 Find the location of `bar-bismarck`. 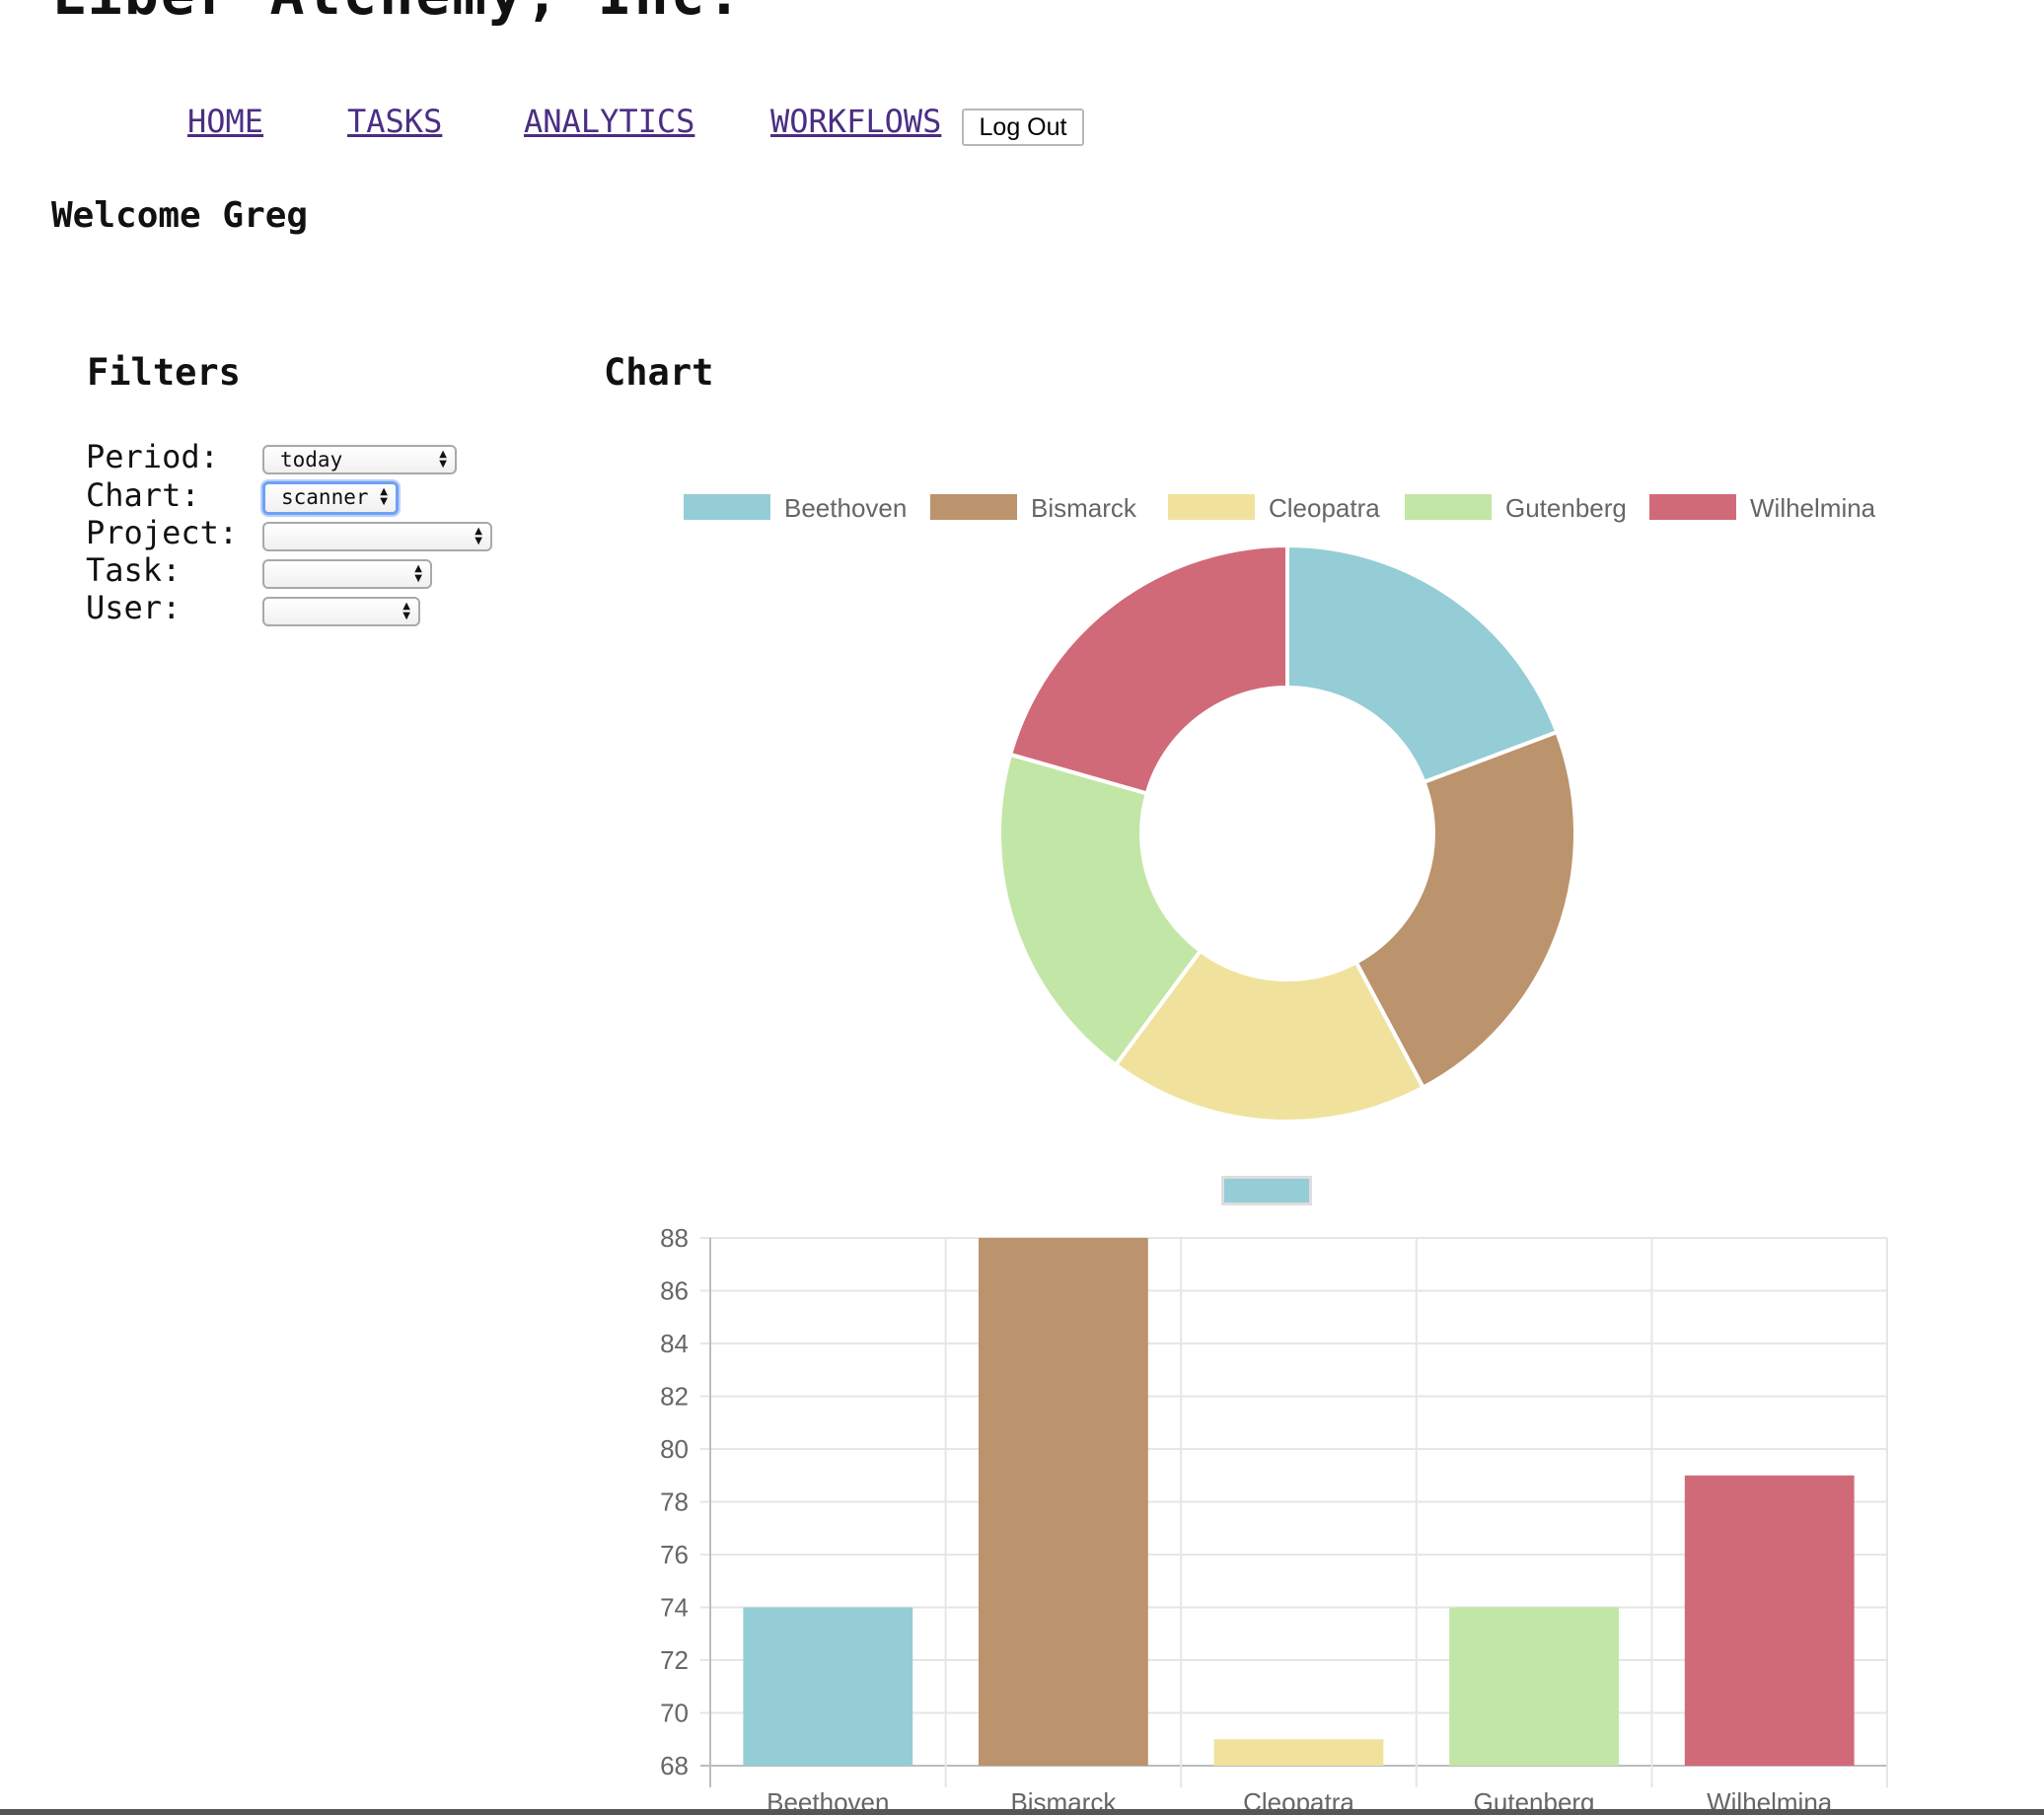

bar-bismarck is located at coordinates (1064, 1502).